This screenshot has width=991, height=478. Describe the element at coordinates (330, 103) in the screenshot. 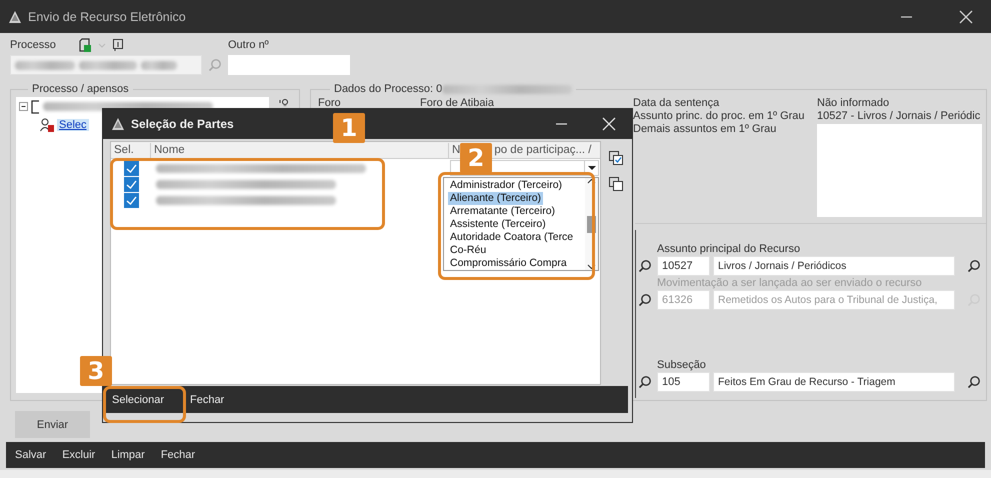

I see `field-label: Foro` at that location.